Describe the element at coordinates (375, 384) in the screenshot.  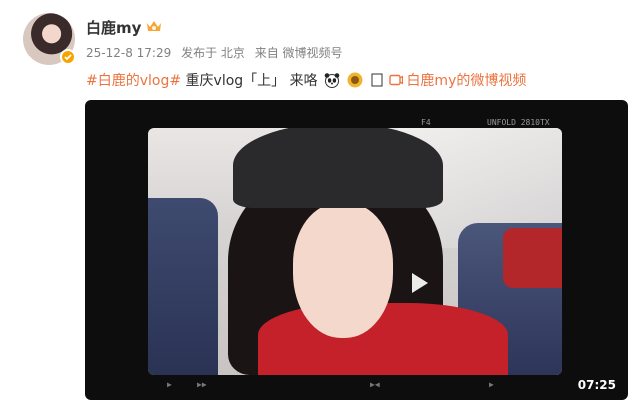
I see `film-mark-b3: ▶◀` at that location.